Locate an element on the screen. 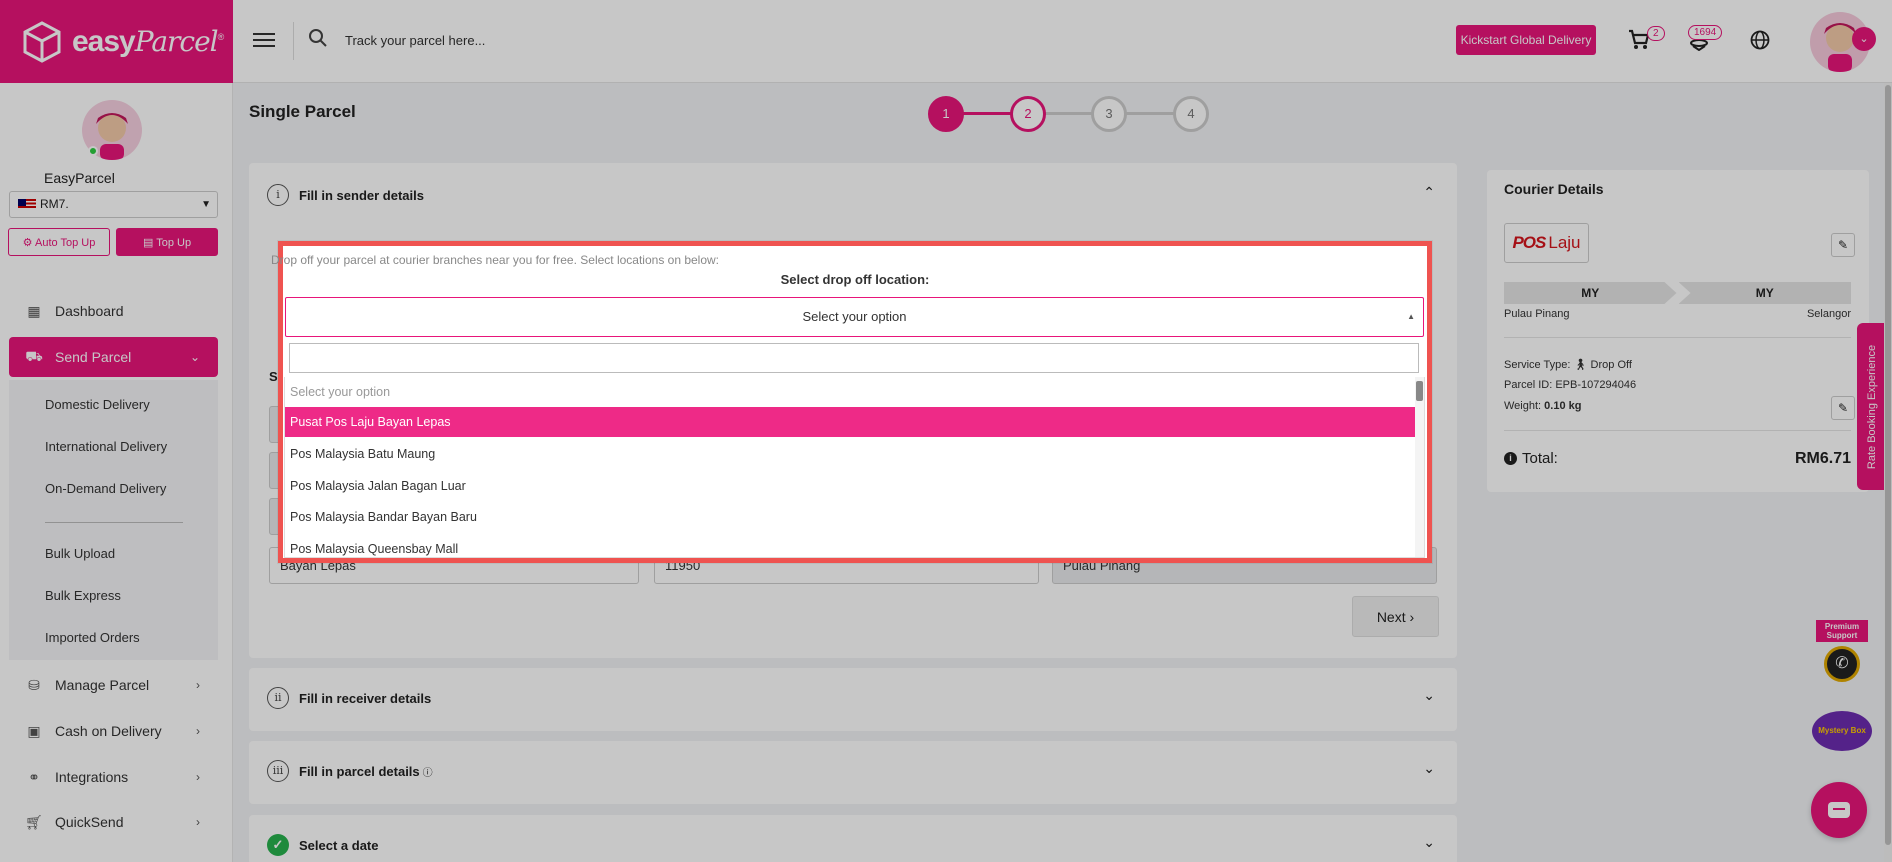  dropdown-search-input is located at coordinates (854, 358).